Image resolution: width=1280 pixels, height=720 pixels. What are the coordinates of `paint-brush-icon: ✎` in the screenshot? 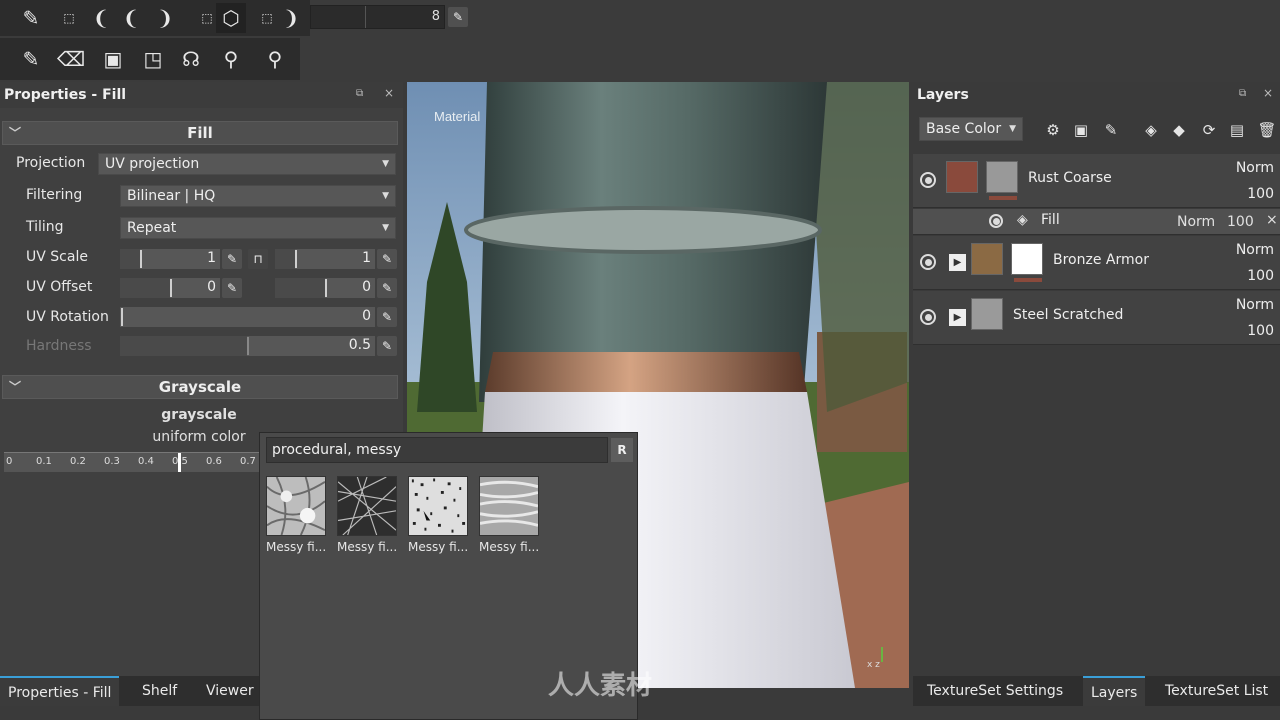 It's located at (31, 59).